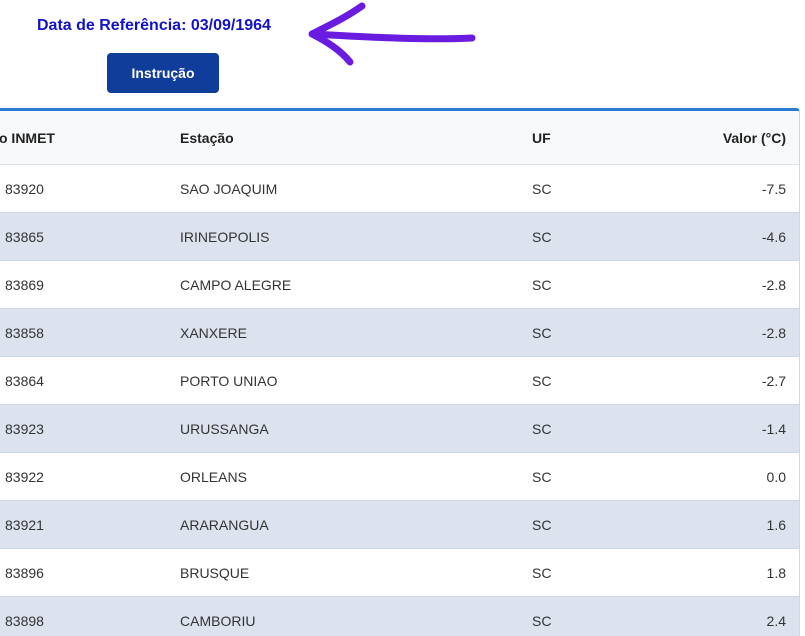 The image size is (805, 636). Describe the element at coordinates (773, 380) in the screenshot. I see `cell-value: -2.7` at that location.